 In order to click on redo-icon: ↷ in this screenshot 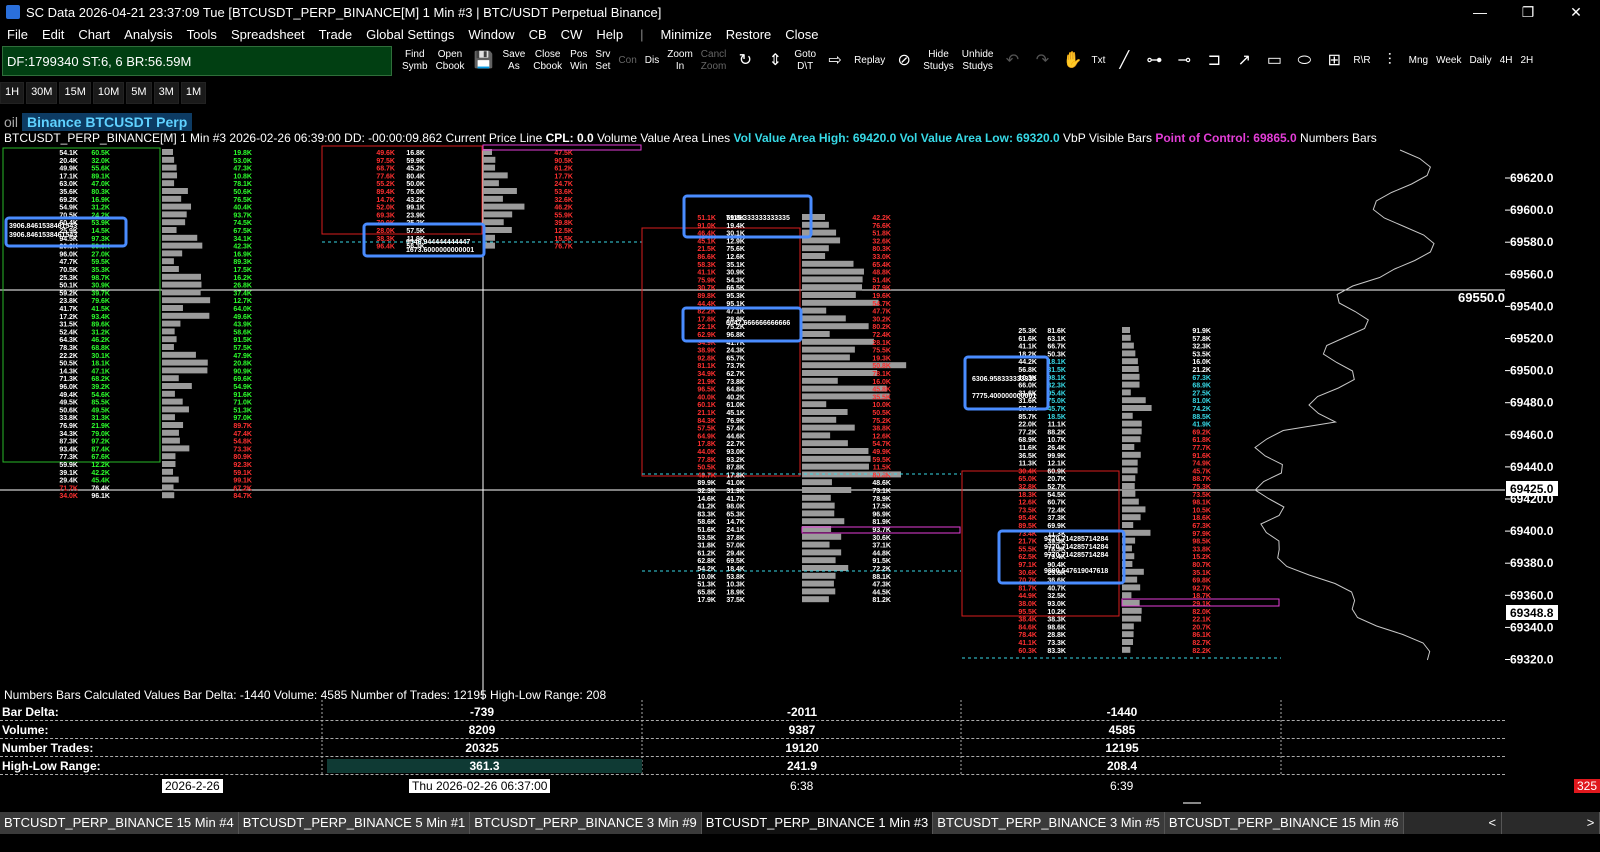, I will do `click(1042, 61)`.